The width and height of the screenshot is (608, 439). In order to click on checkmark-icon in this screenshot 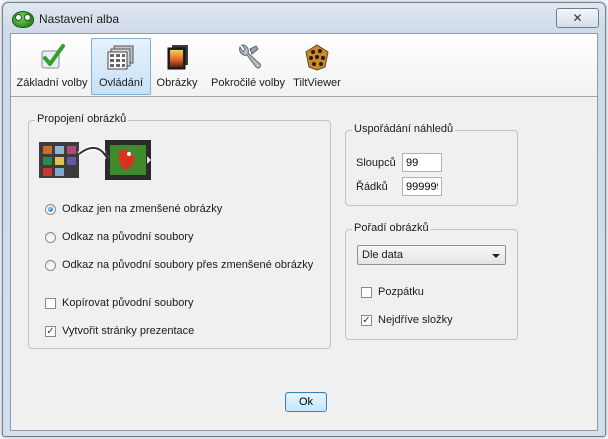, I will do `click(53, 56)`.